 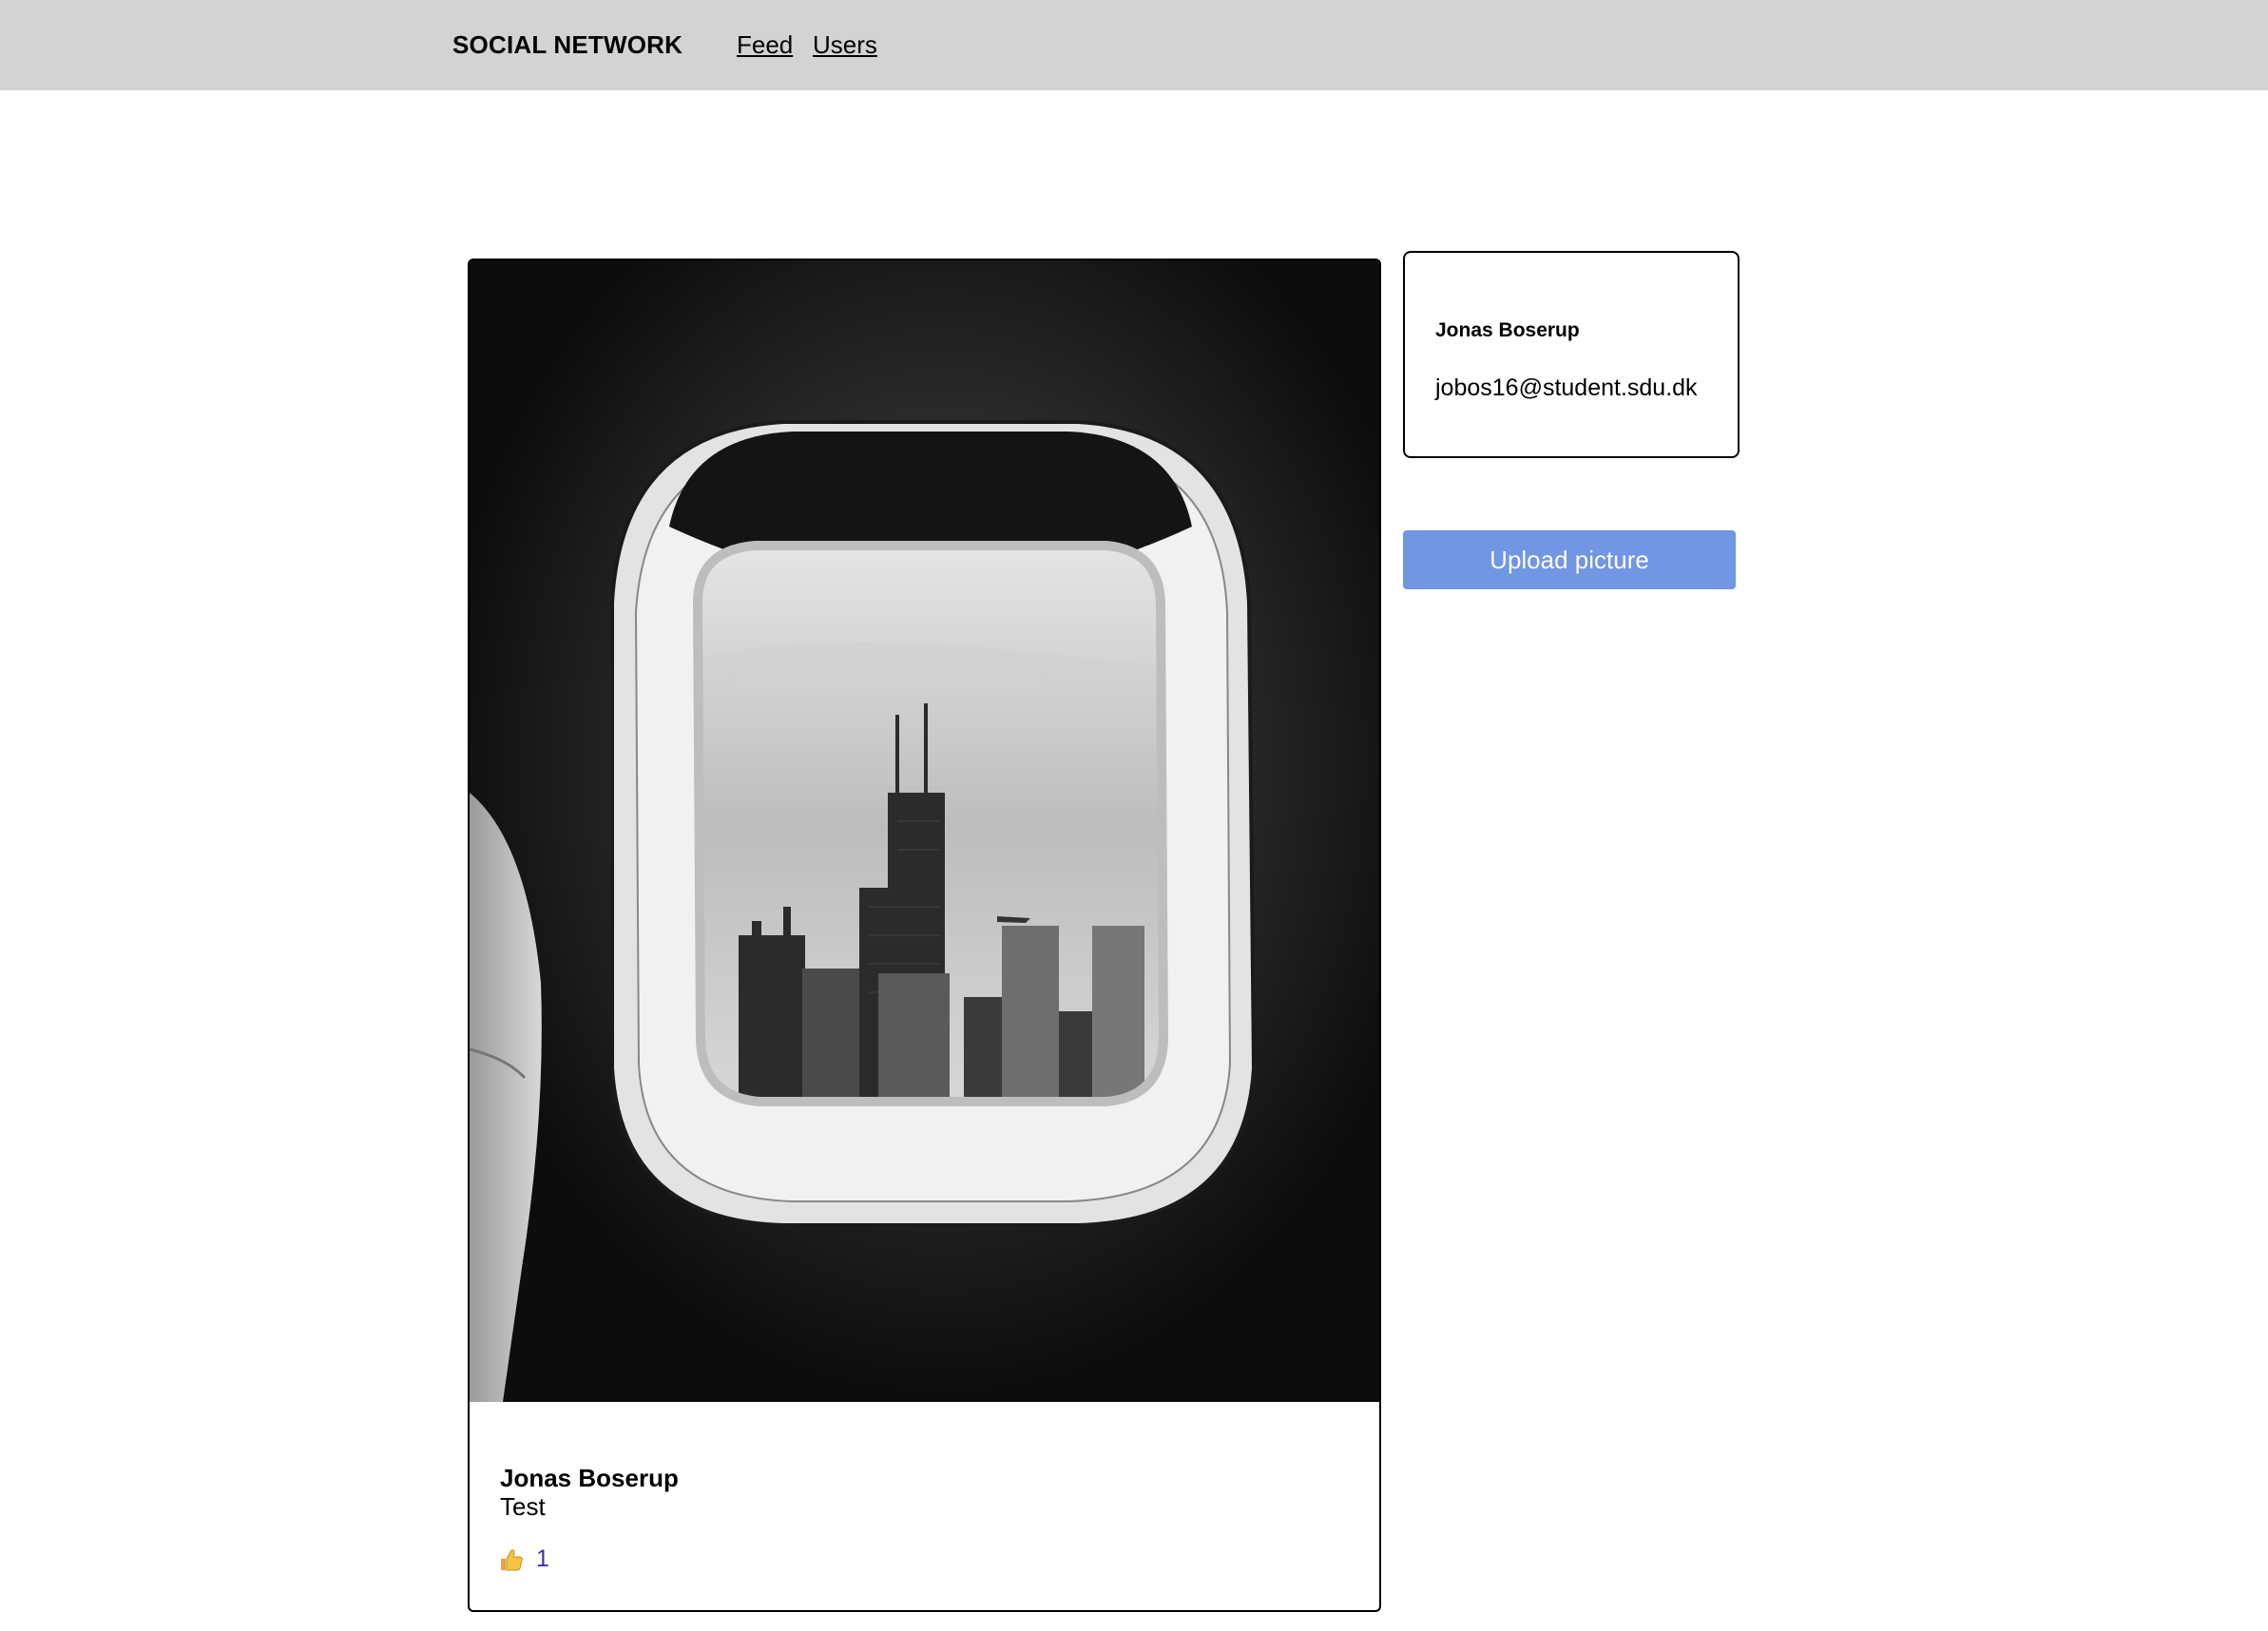 What do you see at coordinates (523, 1506) in the screenshot?
I see `post-caption: Test` at bounding box center [523, 1506].